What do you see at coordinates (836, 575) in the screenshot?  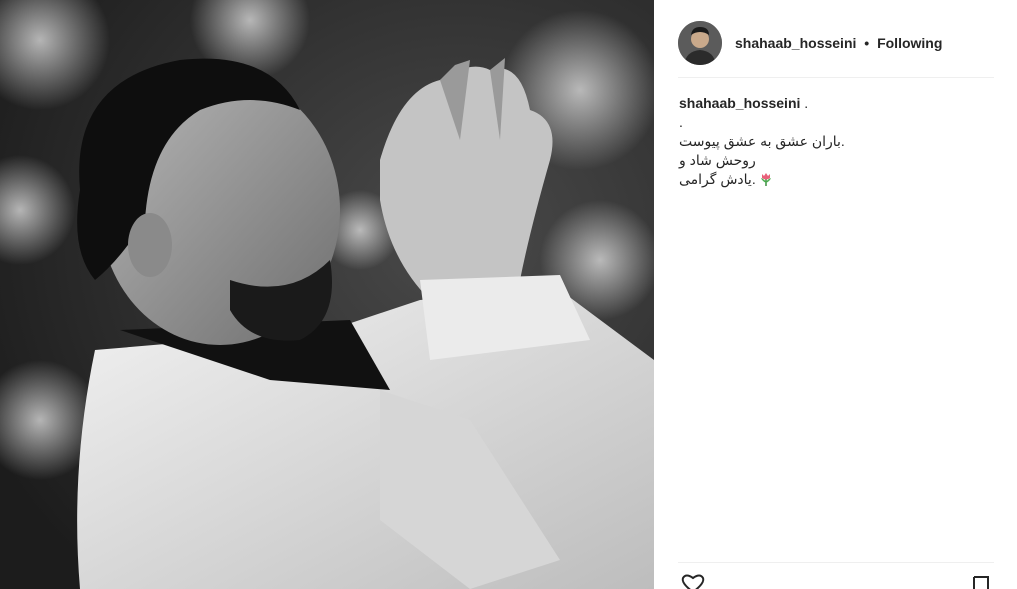 I see `post-actions` at bounding box center [836, 575].